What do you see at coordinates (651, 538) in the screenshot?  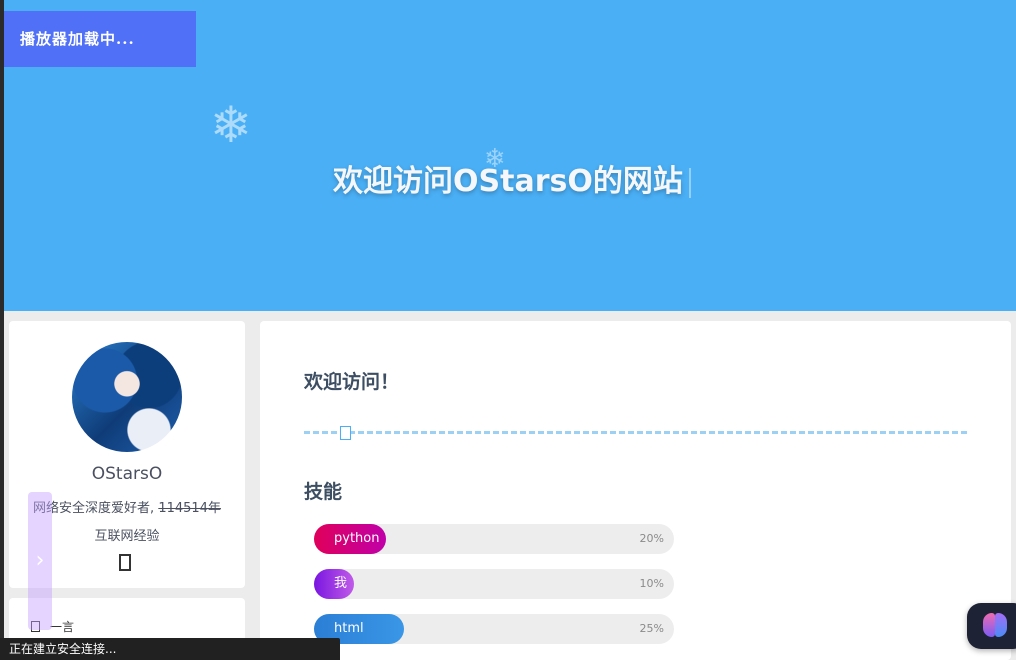 I see `skill-percent: 20%` at bounding box center [651, 538].